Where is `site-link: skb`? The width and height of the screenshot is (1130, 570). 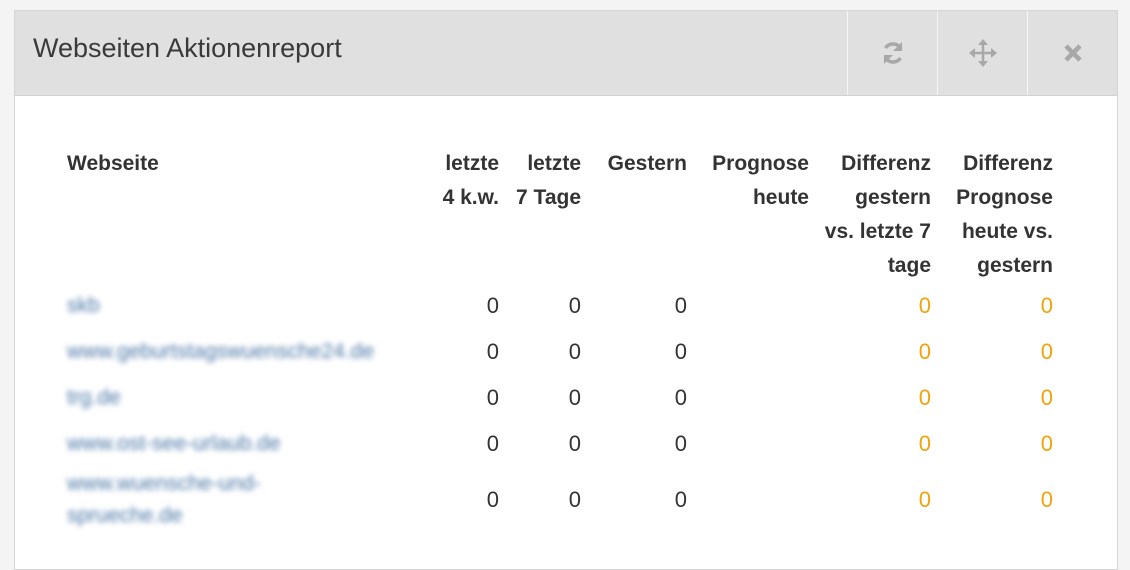 site-link: skb is located at coordinates (83, 306).